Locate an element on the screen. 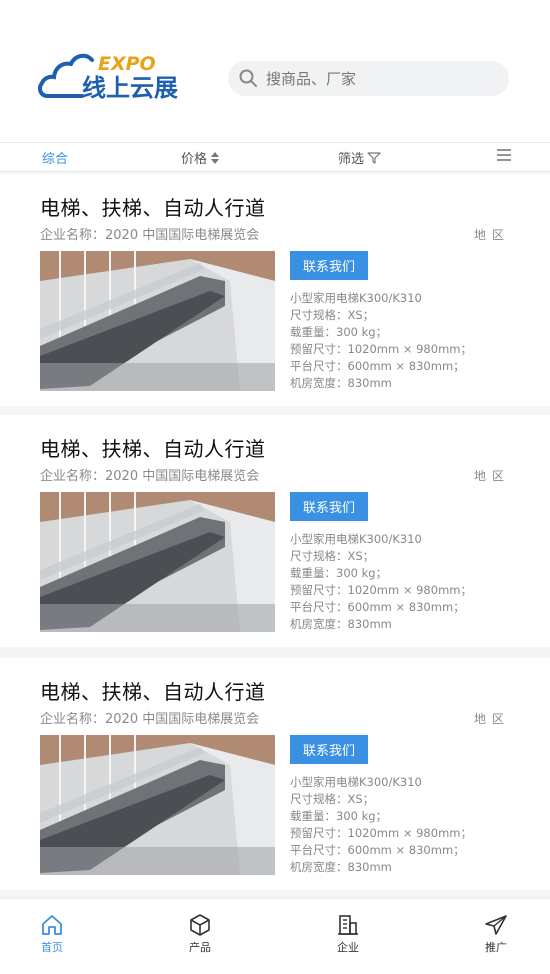  send-icon is located at coordinates (496, 925).